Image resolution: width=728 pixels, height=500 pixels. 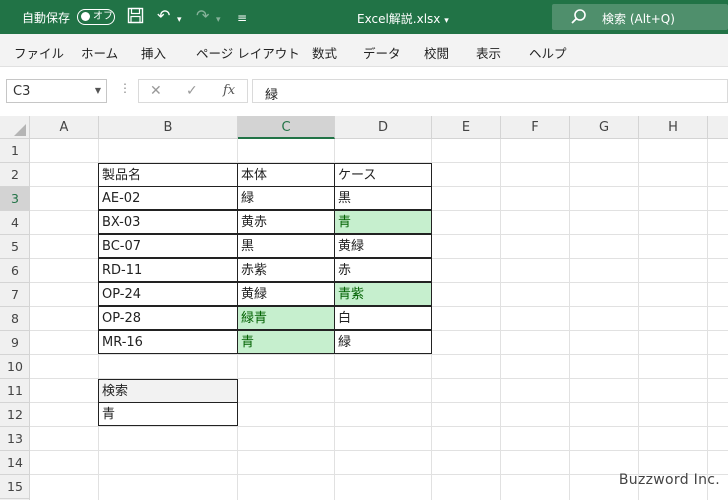 What do you see at coordinates (168, 318) in the screenshot?
I see `cell-b8: OP-28` at bounding box center [168, 318].